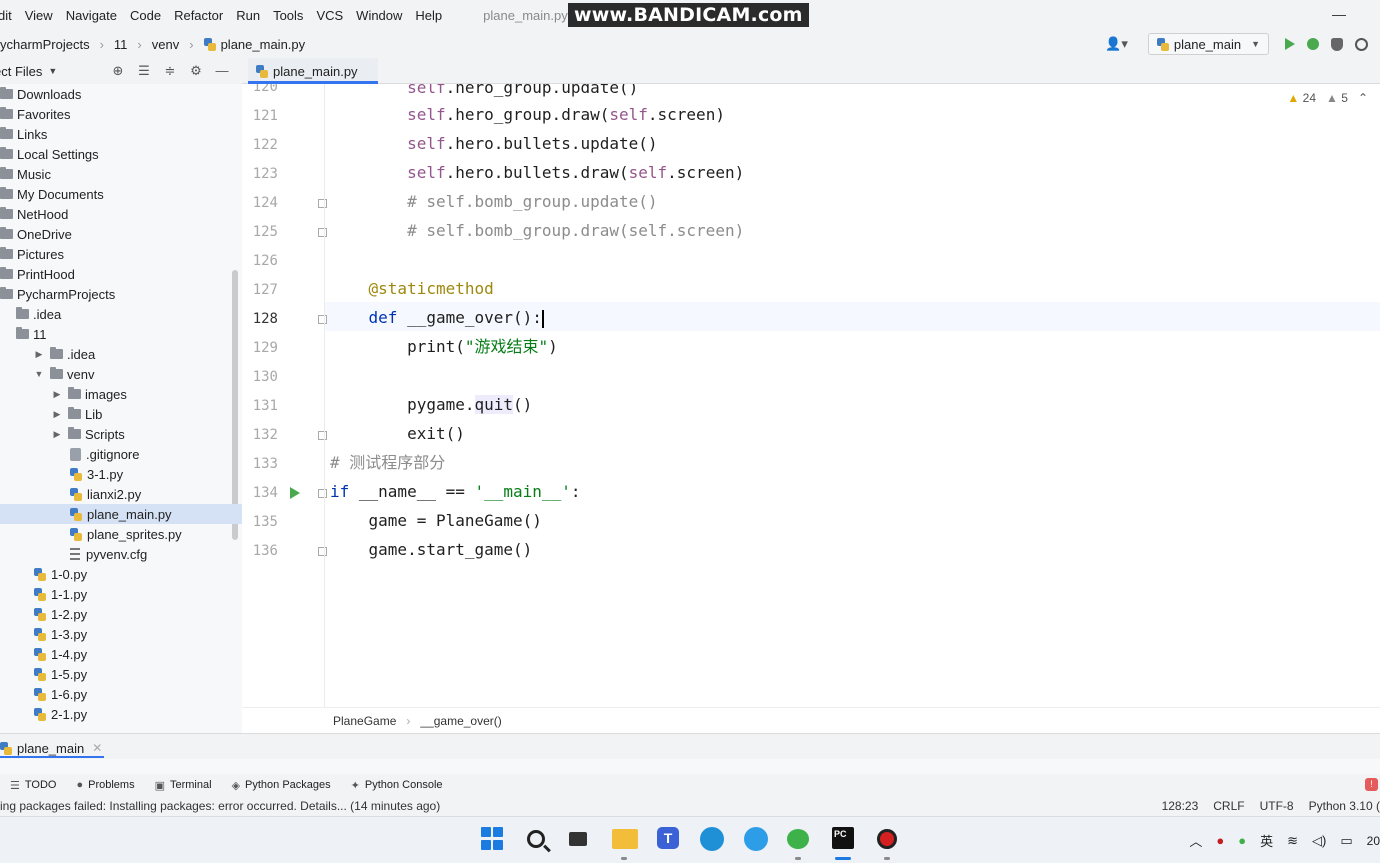  Describe the element at coordinates (196, 71) in the screenshot. I see `gear-icon: ⚙` at that location.